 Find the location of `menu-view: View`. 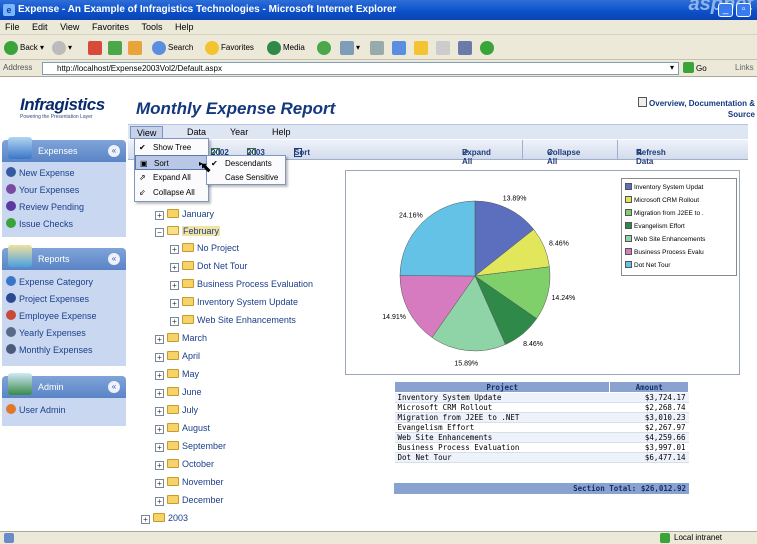

menu-view: View is located at coordinates (69, 26).